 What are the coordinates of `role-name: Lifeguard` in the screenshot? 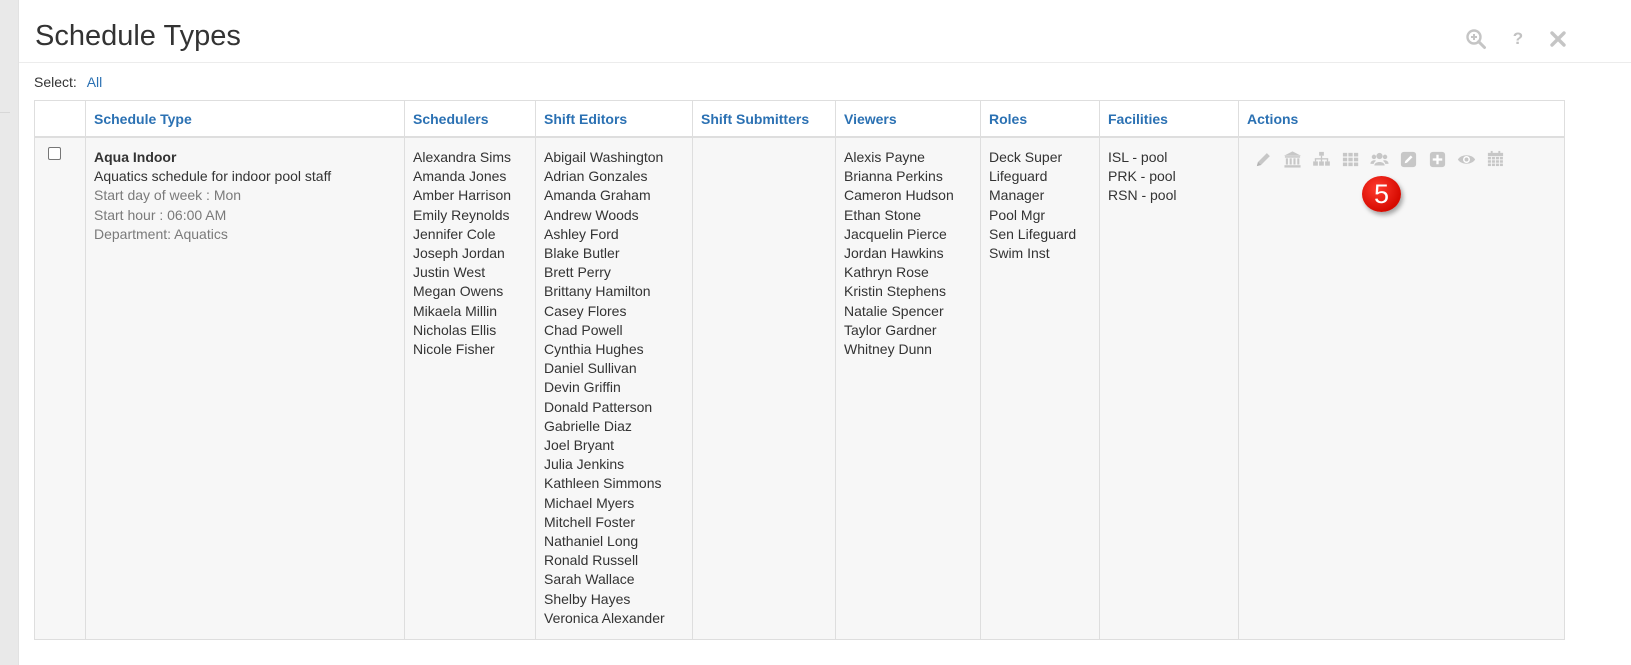 It's located at (1018, 176).